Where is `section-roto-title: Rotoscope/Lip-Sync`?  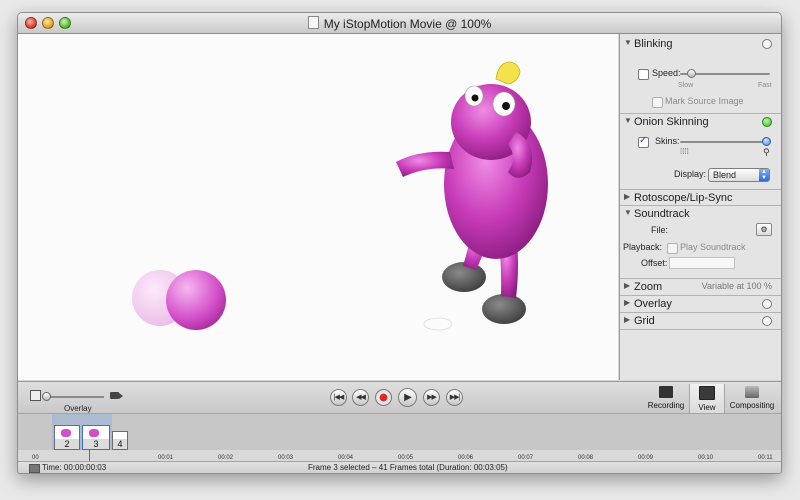 section-roto-title: Rotoscope/Lip-Sync is located at coordinates (683, 198).